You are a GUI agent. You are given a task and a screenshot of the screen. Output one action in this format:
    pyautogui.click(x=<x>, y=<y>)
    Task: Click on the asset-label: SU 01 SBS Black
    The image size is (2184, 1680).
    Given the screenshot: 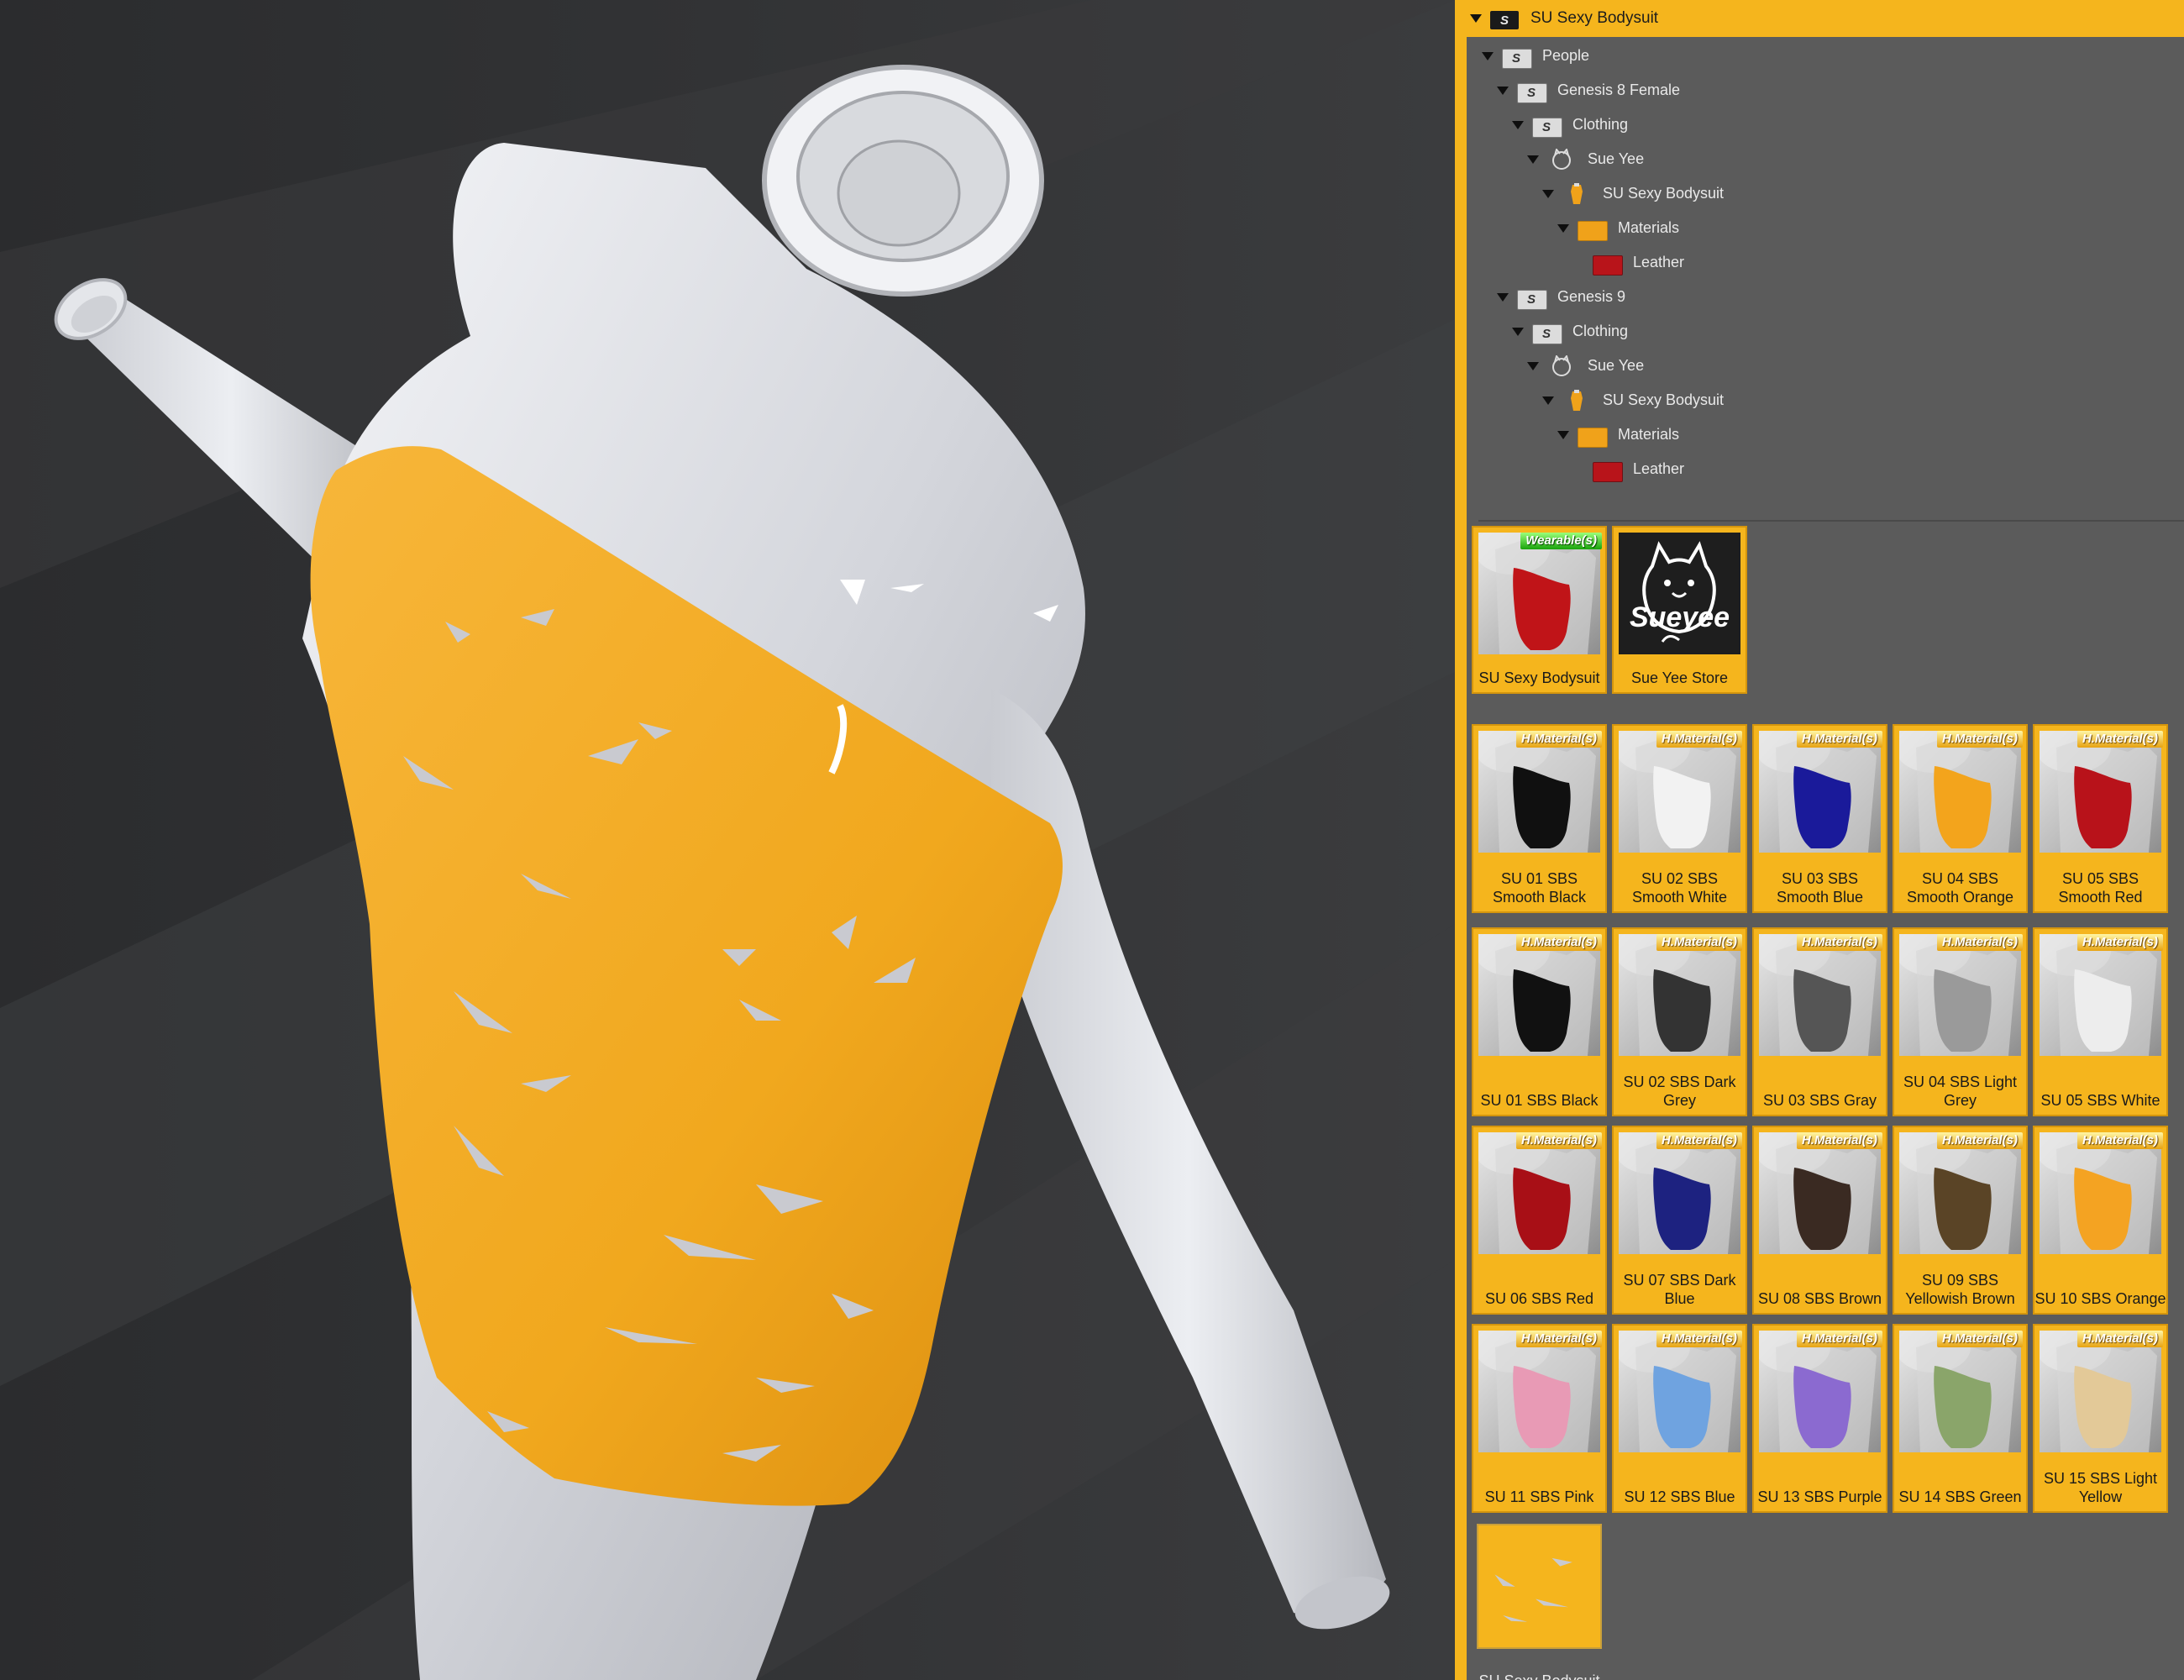 What is the action you would take?
    pyautogui.click(x=1539, y=1100)
    